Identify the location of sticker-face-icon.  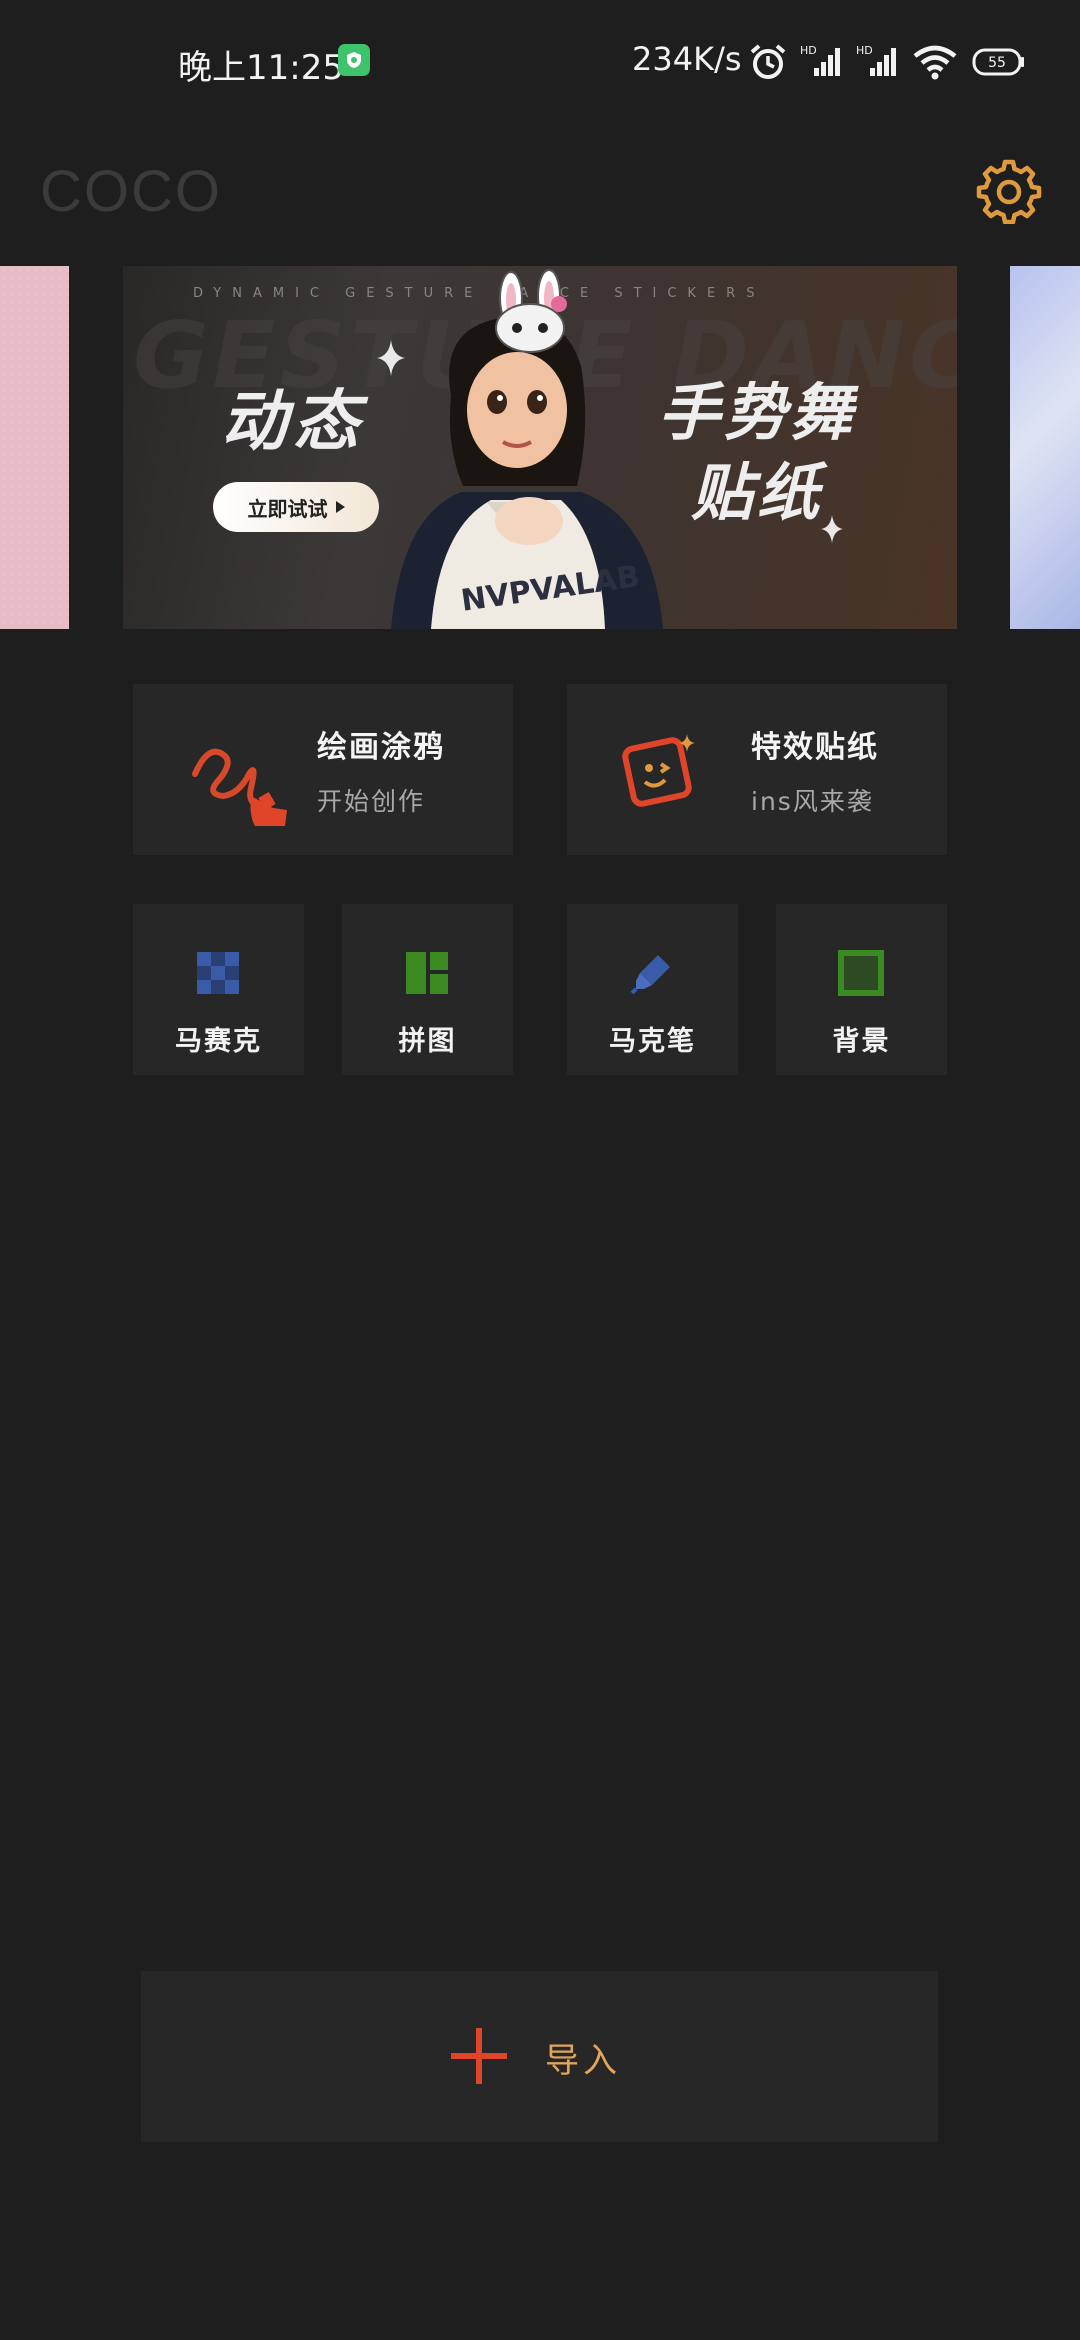
(658, 770).